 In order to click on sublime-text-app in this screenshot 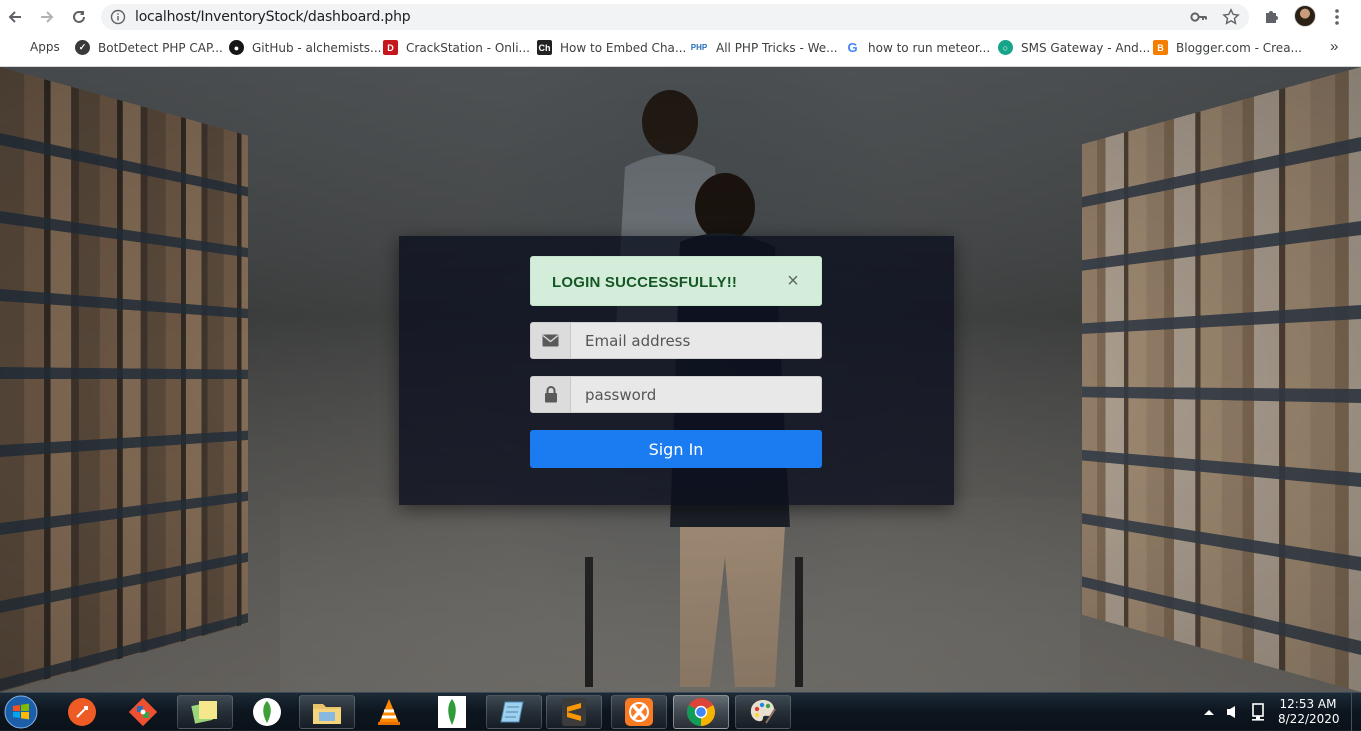, I will do `click(574, 712)`.